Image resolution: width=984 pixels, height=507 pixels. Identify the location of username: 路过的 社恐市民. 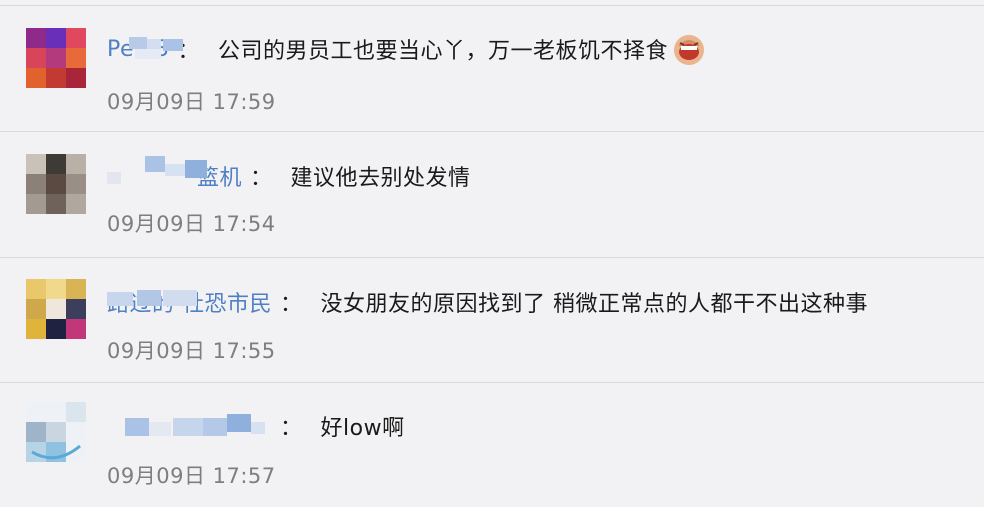
(189, 304).